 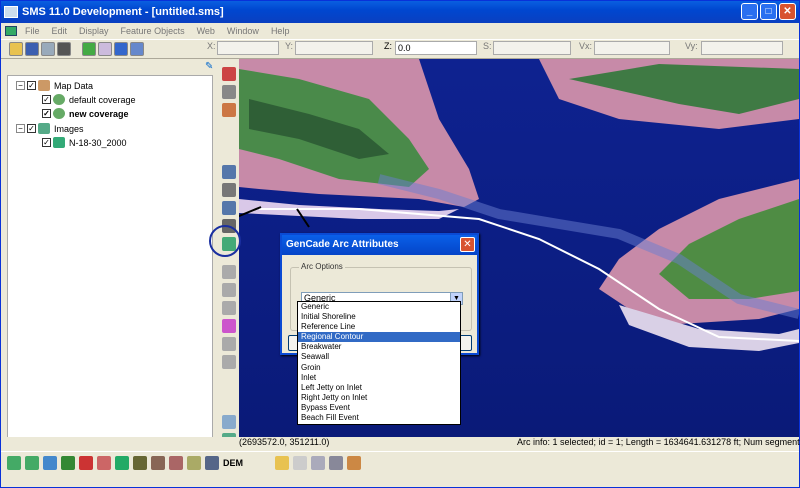 What do you see at coordinates (379, 388) in the screenshot?
I see `option-left-jetty-on-inlet: Left Jetty on Inlet` at bounding box center [379, 388].